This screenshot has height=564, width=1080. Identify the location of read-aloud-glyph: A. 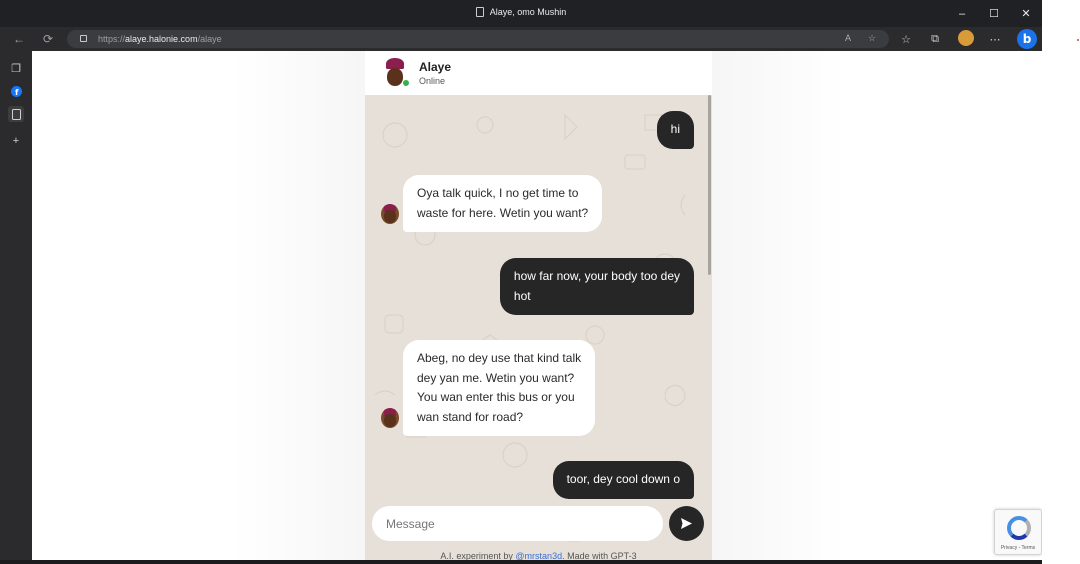
(847, 38).